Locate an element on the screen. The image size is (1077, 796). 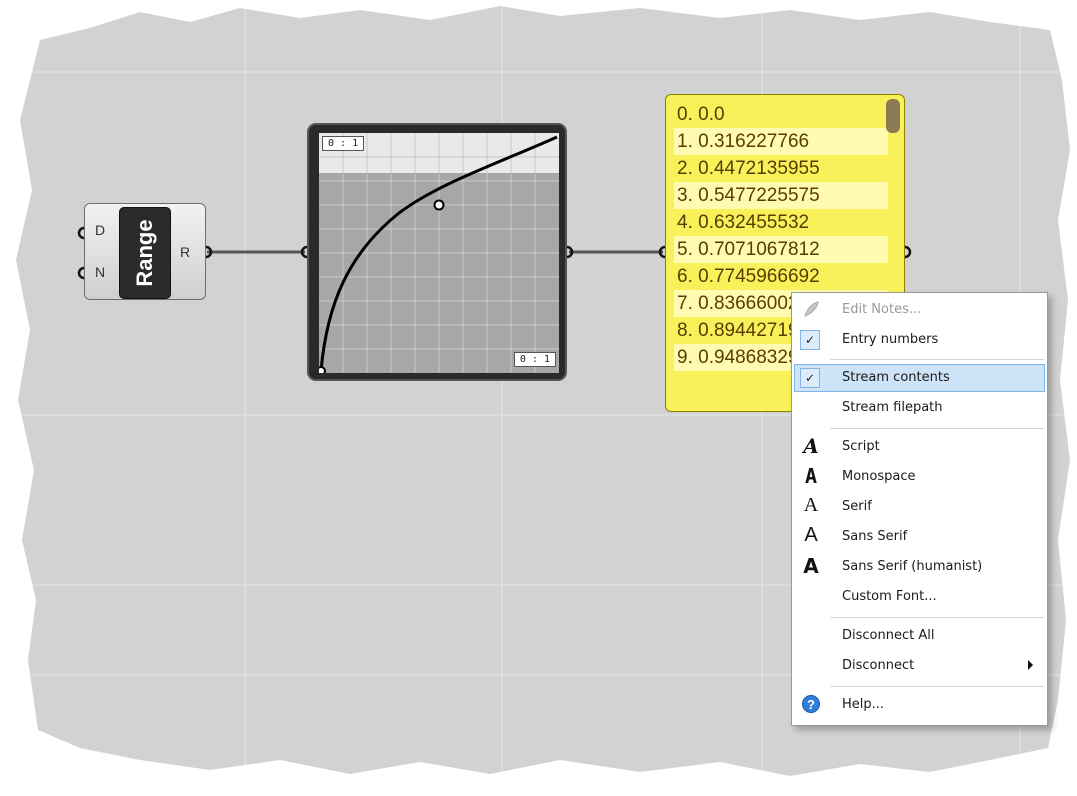
graph-grid is located at coordinates (439, 253).